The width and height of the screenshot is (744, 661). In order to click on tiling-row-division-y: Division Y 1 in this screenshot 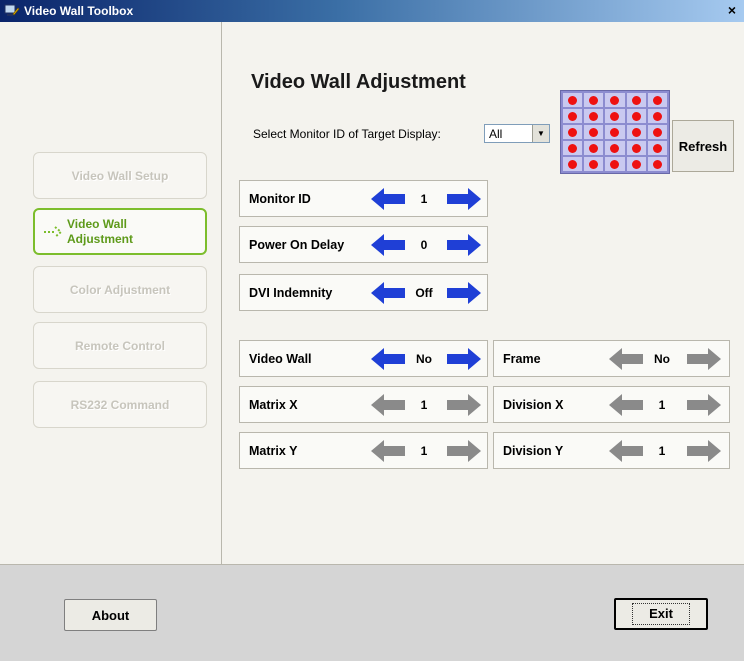, I will do `click(611, 450)`.